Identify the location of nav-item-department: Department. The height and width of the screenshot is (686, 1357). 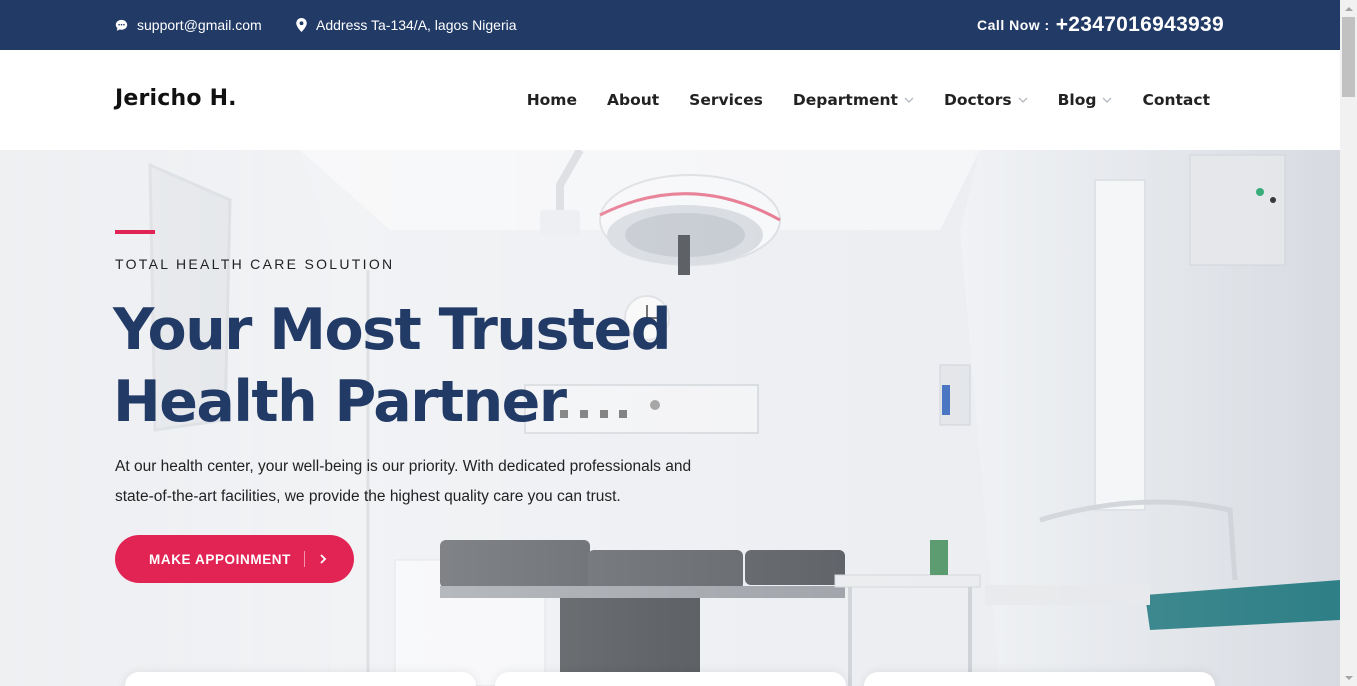
(853, 100).